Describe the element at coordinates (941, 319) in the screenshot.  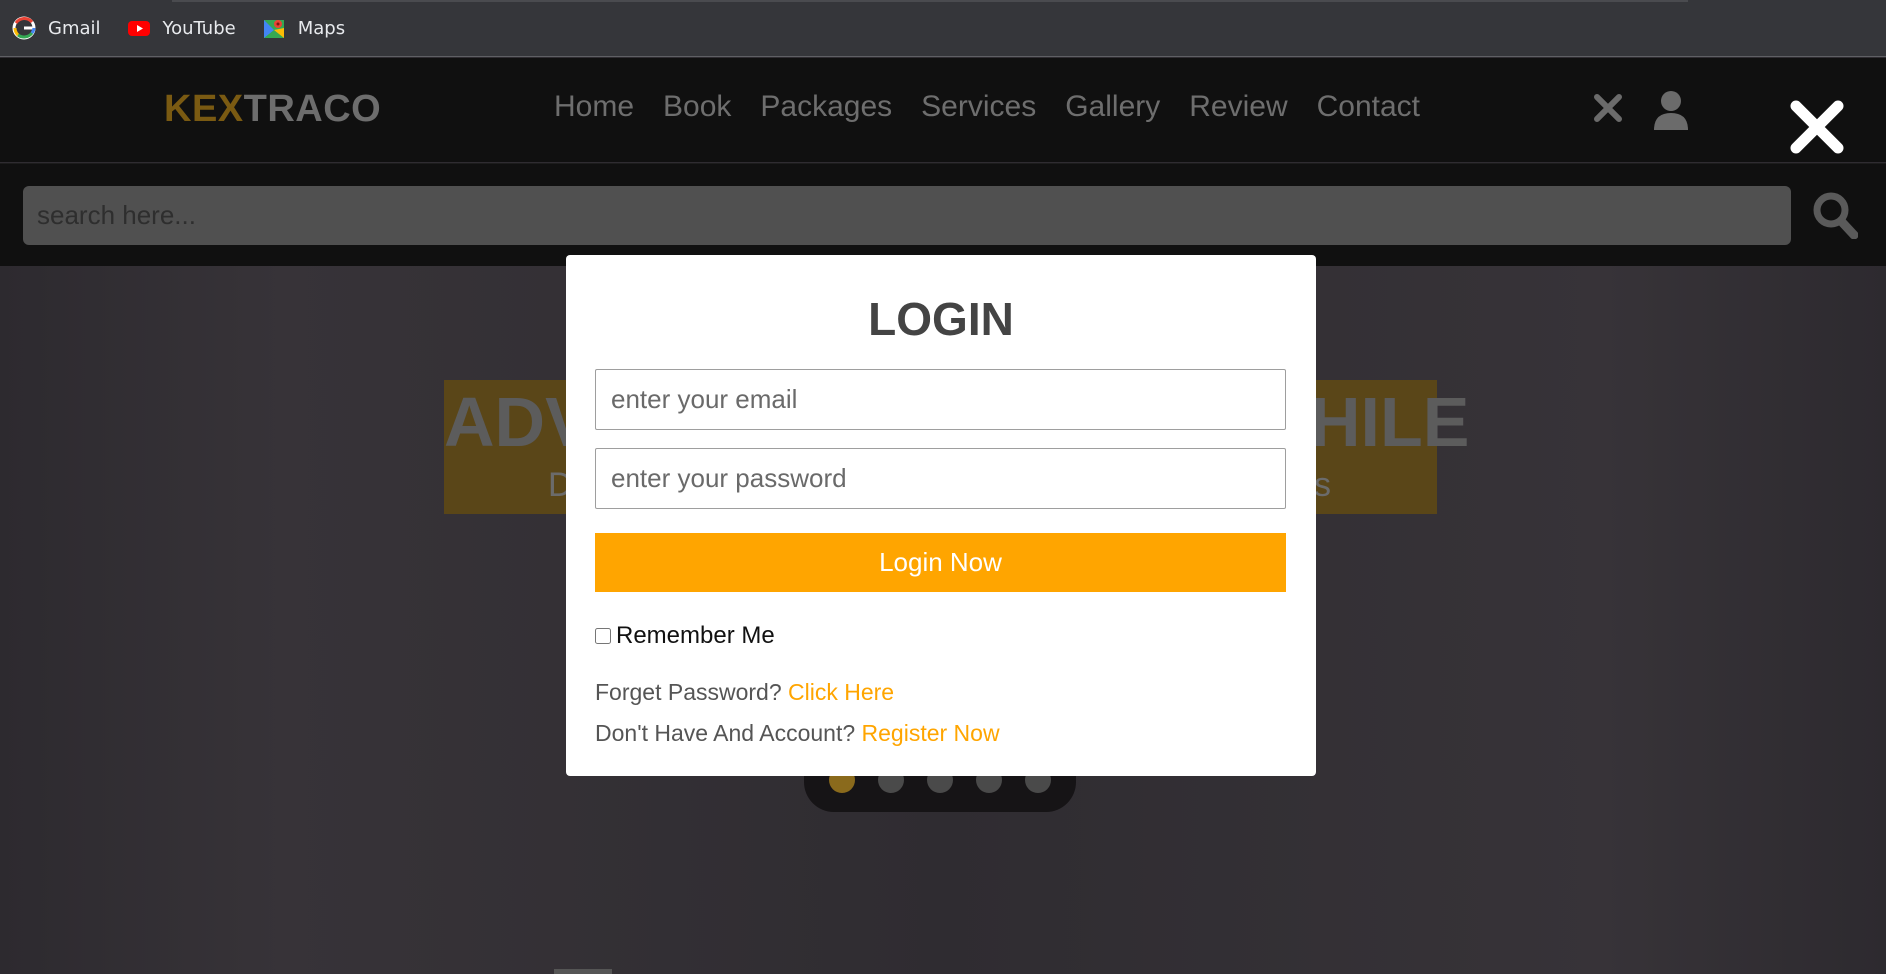
I see `login-title: LOGIN` at that location.